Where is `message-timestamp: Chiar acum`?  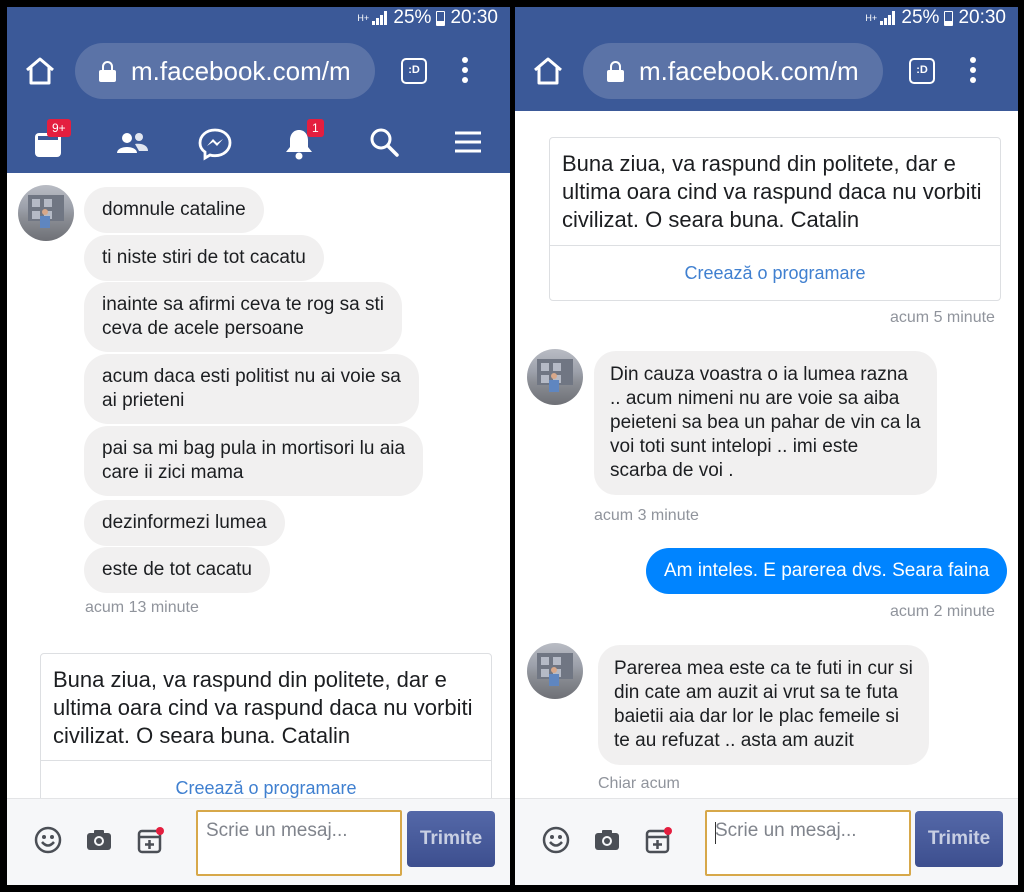
message-timestamp: Chiar acum is located at coordinates (639, 783).